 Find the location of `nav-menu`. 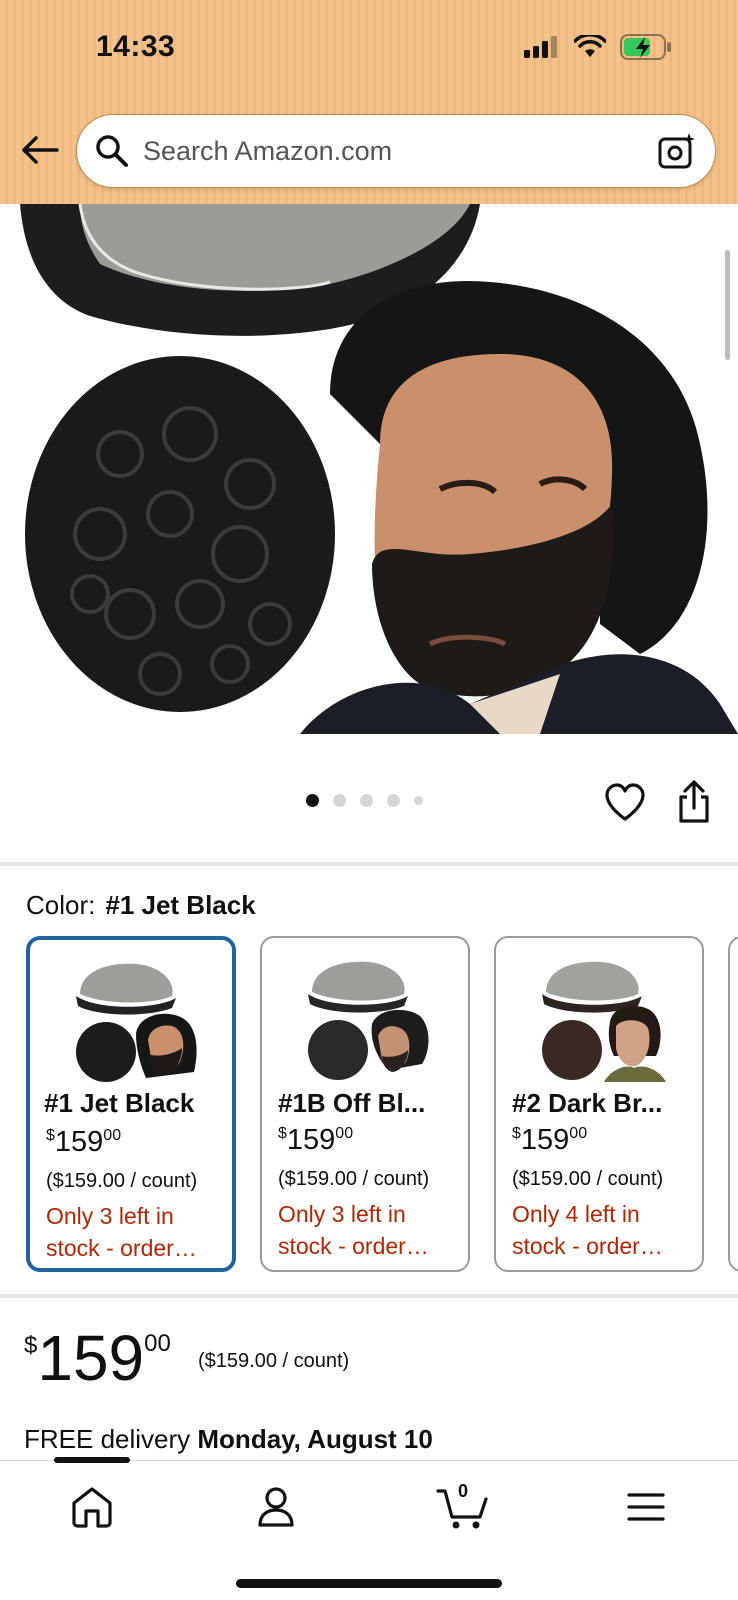

nav-menu is located at coordinates (646, 1507).